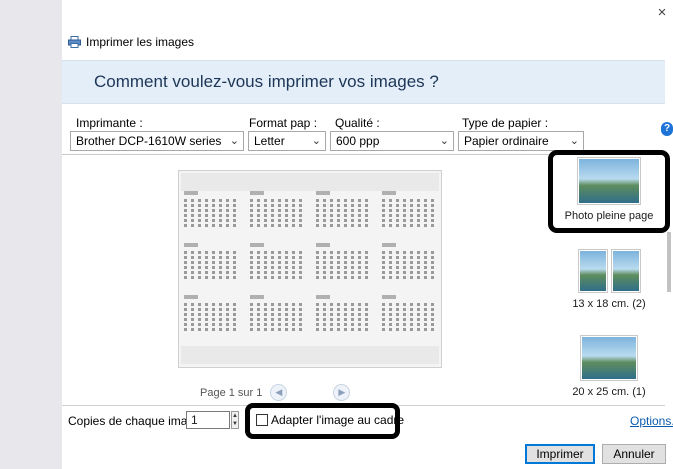 The width and height of the screenshot is (673, 469). Describe the element at coordinates (667, 129) in the screenshot. I see `help-icon: ?` at that location.